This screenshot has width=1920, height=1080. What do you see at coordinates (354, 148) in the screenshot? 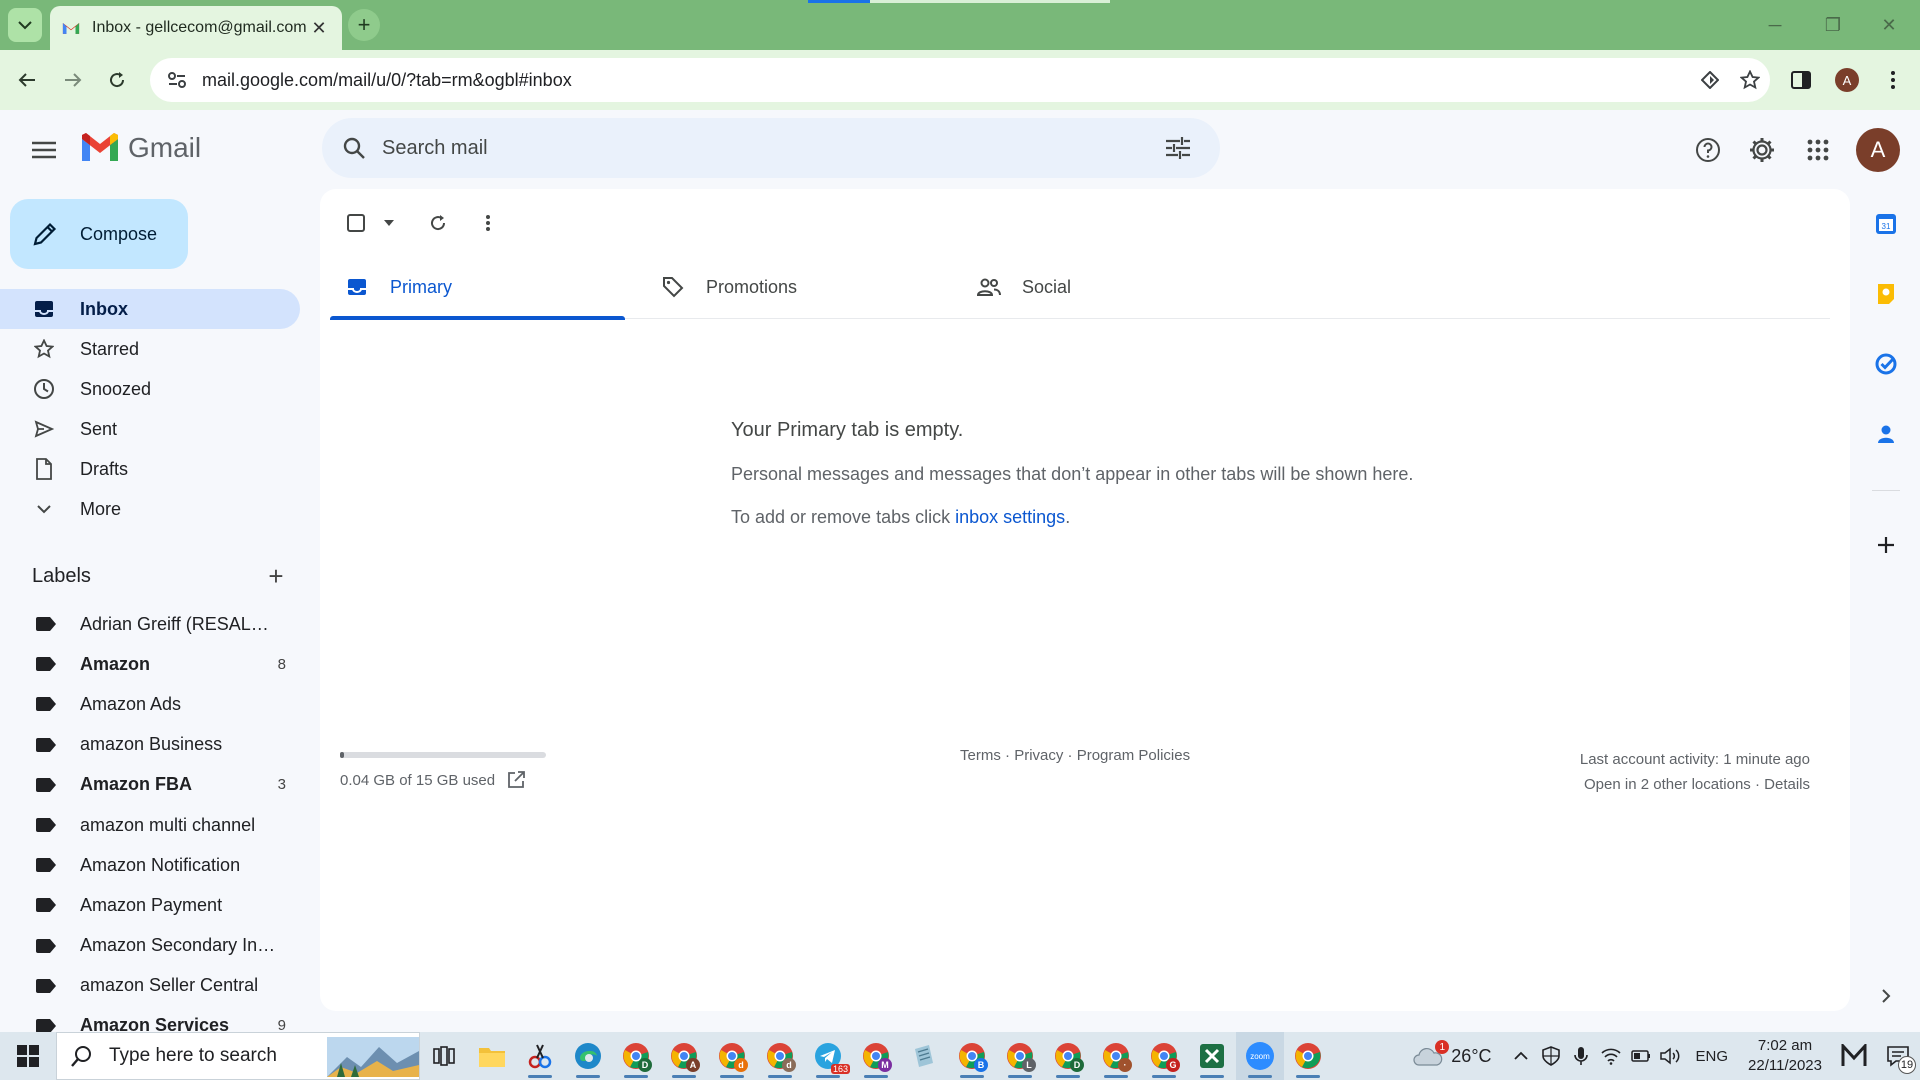
I see `search-icon` at bounding box center [354, 148].